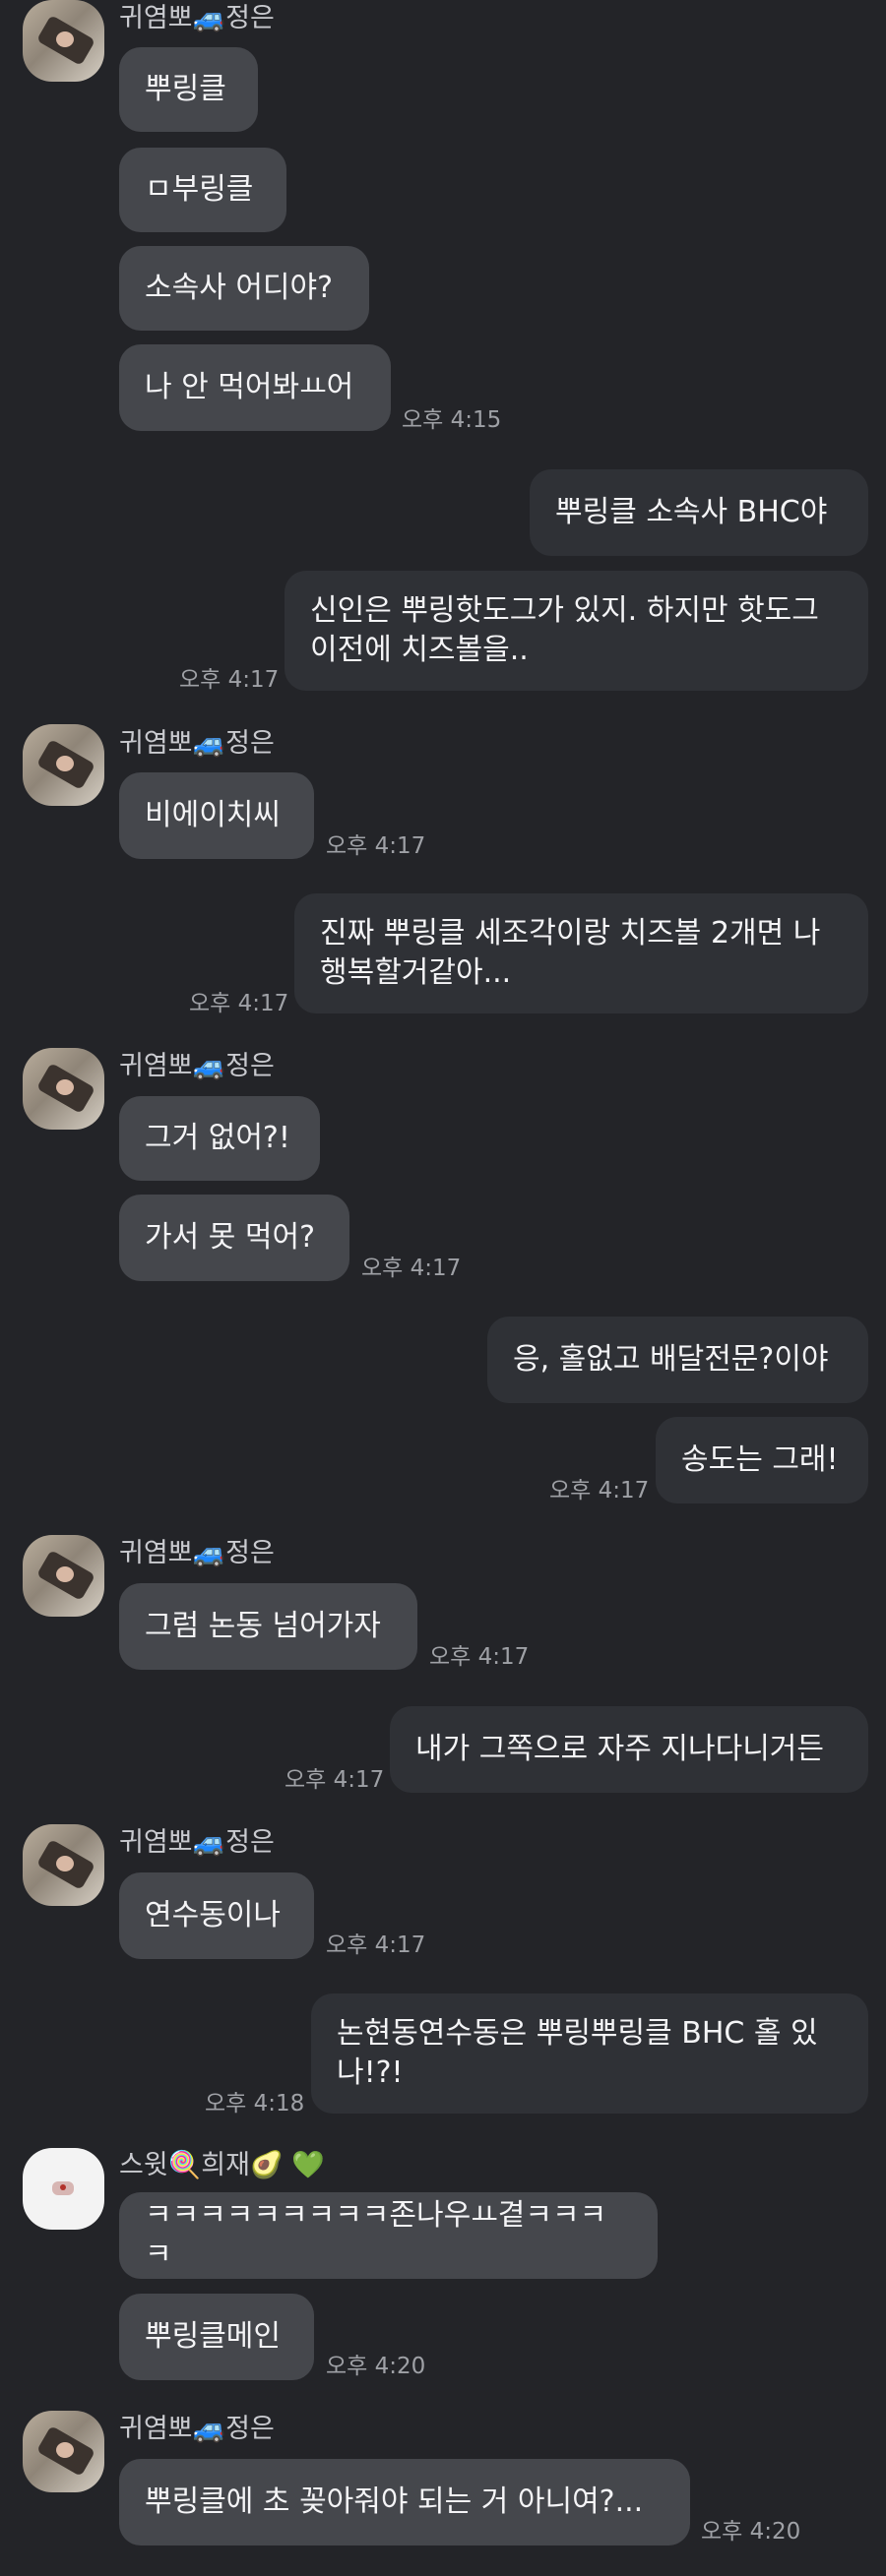 This screenshot has height=2576, width=886. Describe the element at coordinates (452, 420) in the screenshot. I see `message-timestamp: 오후 4:15` at that location.